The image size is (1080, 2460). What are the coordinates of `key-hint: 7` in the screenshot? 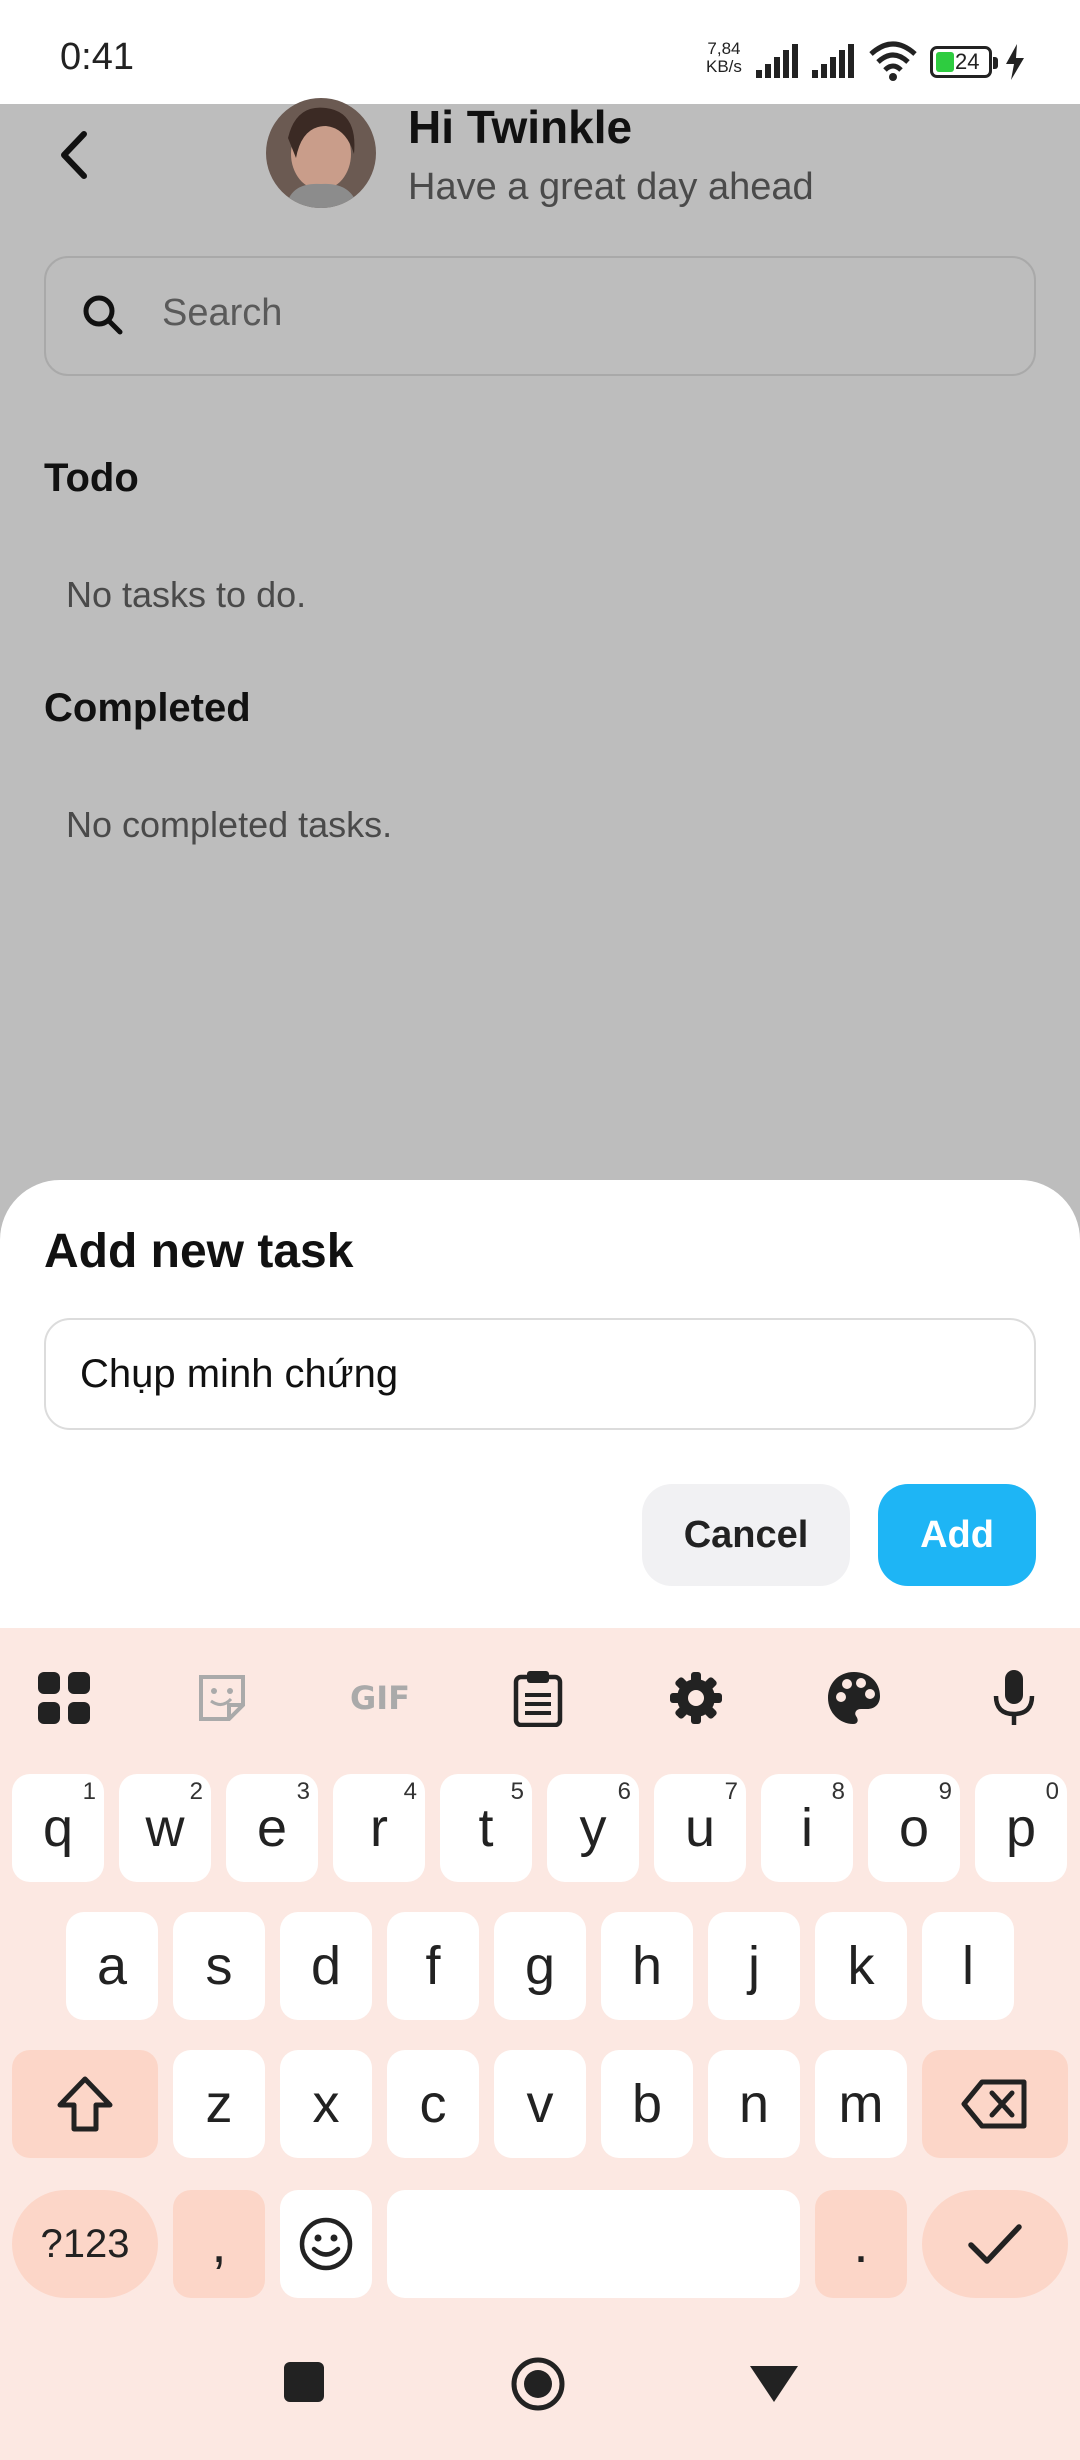 It's located at (731, 1791).